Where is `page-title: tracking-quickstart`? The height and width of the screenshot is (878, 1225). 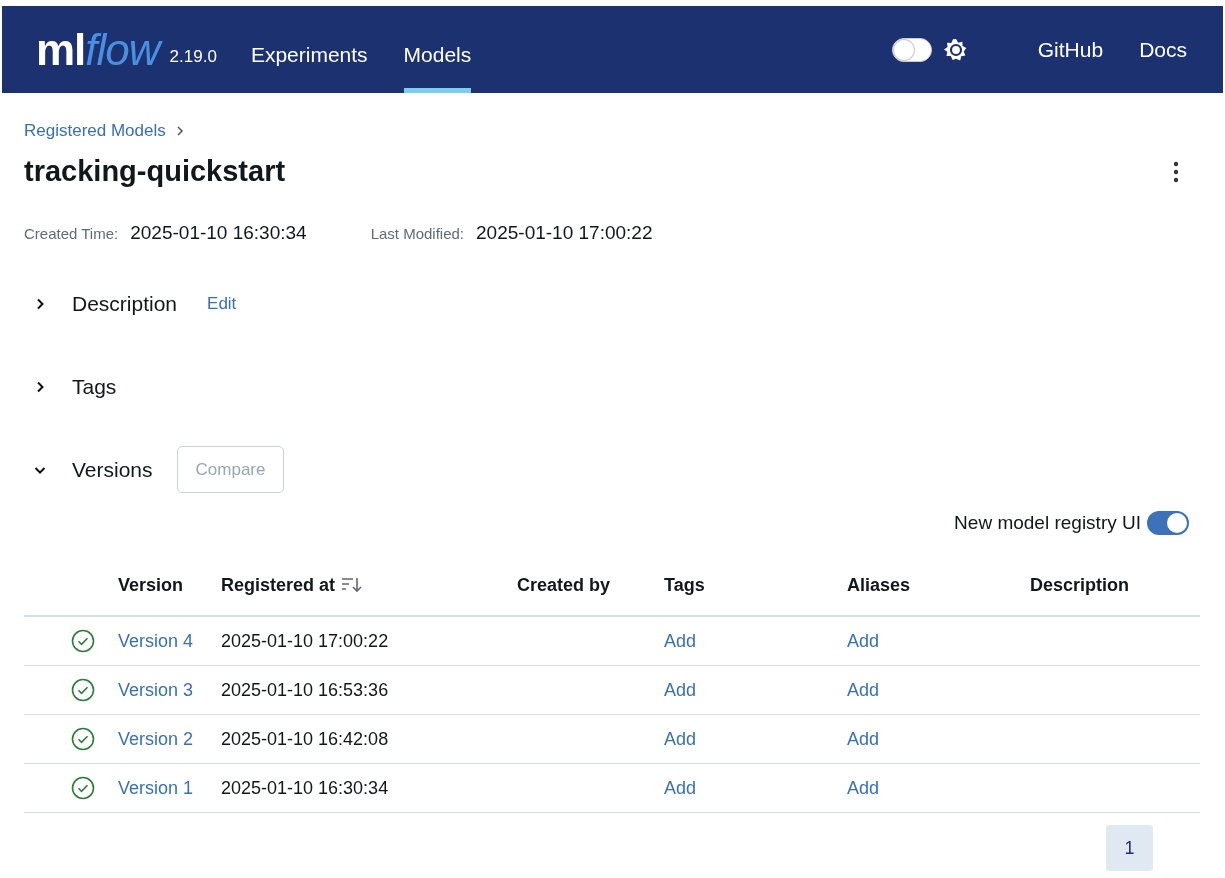
page-title: tracking-quickstart is located at coordinates (155, 171).